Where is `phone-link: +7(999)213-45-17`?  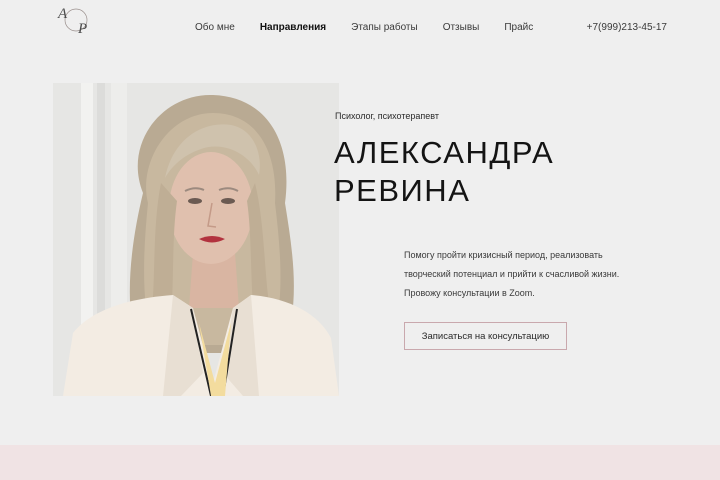
phone-link: +7(999)213-45-17 is located at coordinates (627, 27).